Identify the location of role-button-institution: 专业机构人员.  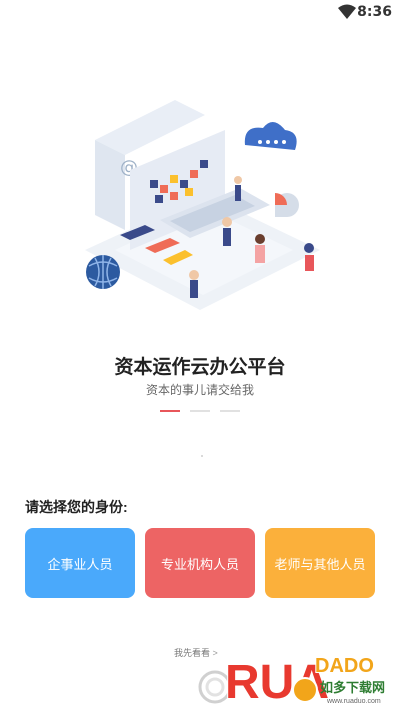
(200, 563).